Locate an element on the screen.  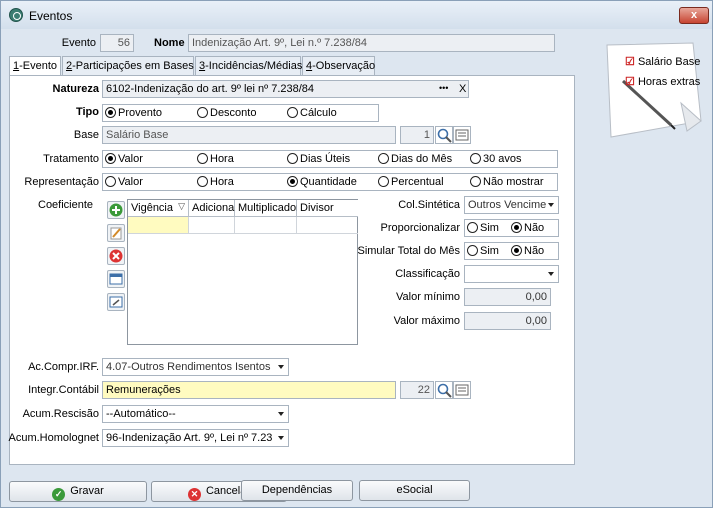
sort-icon: ▽ is located at coordinates (181, 206).